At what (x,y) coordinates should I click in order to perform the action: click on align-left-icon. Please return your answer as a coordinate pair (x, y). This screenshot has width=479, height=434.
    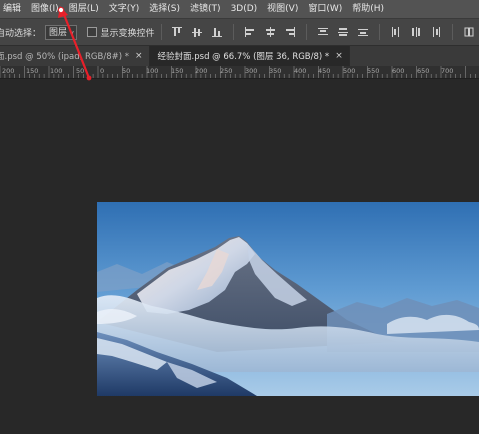
    Looking at the image, I should click on (250, 32).